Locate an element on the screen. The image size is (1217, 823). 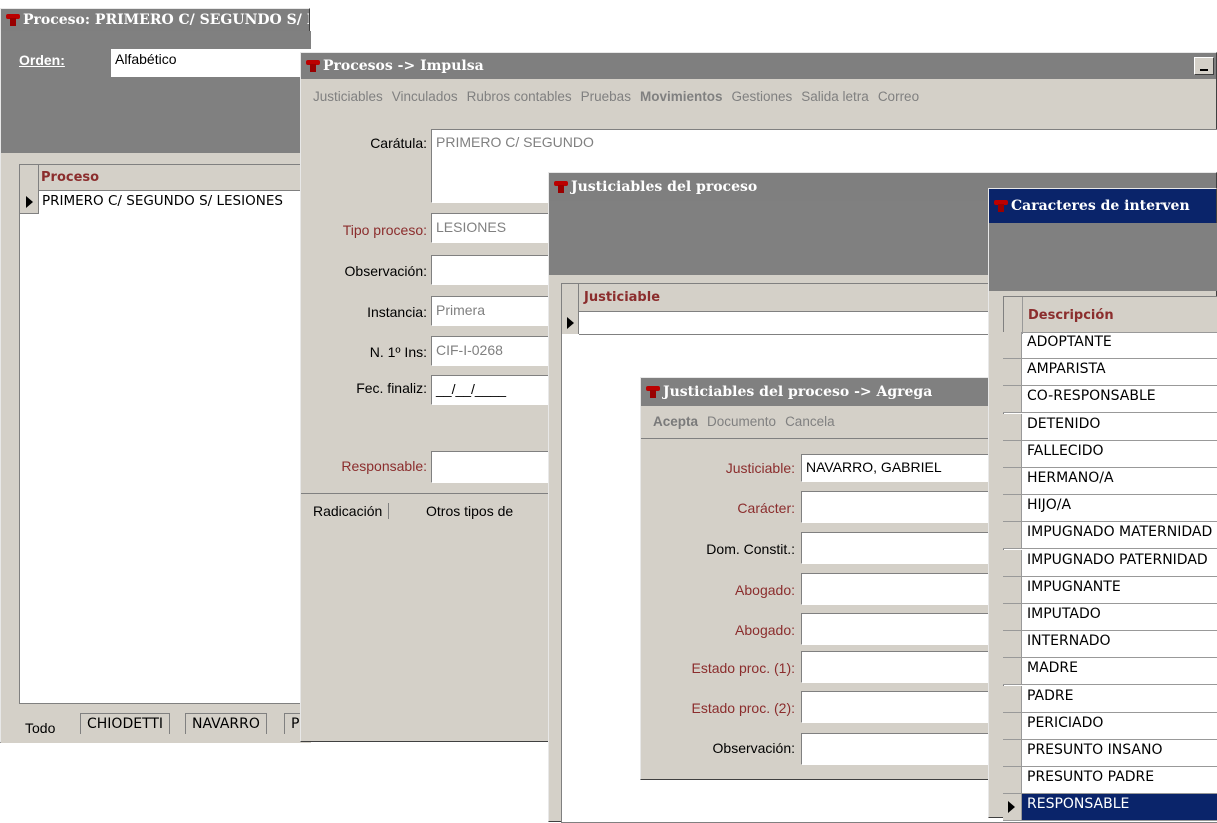
observacion-agrega-label: Observación: is located at coordinates (753, 748).